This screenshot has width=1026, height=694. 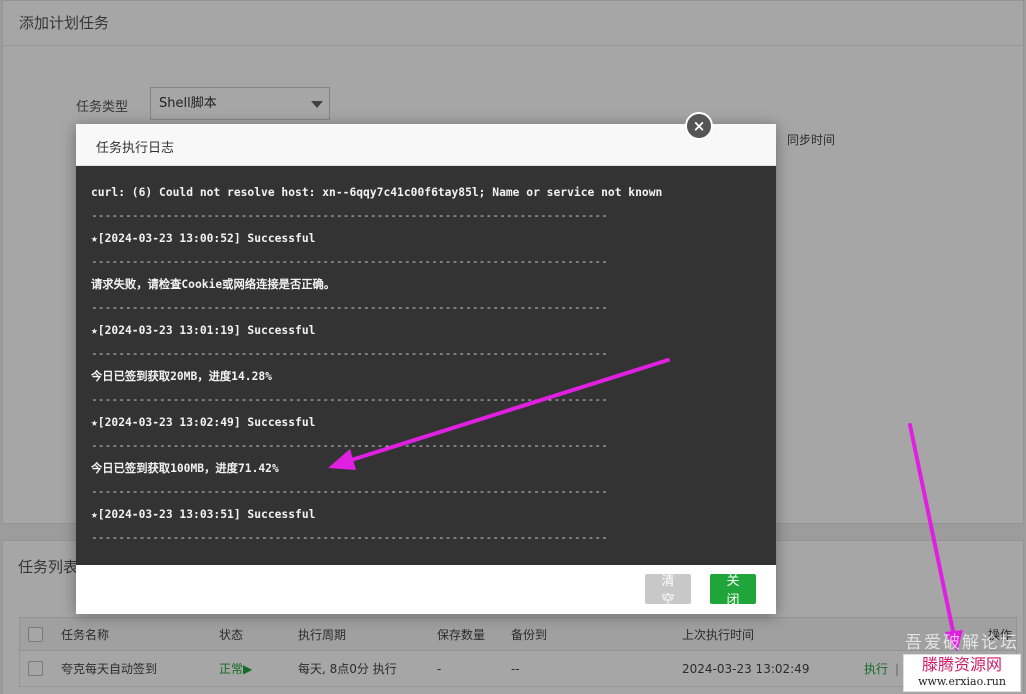 I want to click on log-line: ★[2024-03-23 13:00:52] Successful, so click(x=203, y=238).